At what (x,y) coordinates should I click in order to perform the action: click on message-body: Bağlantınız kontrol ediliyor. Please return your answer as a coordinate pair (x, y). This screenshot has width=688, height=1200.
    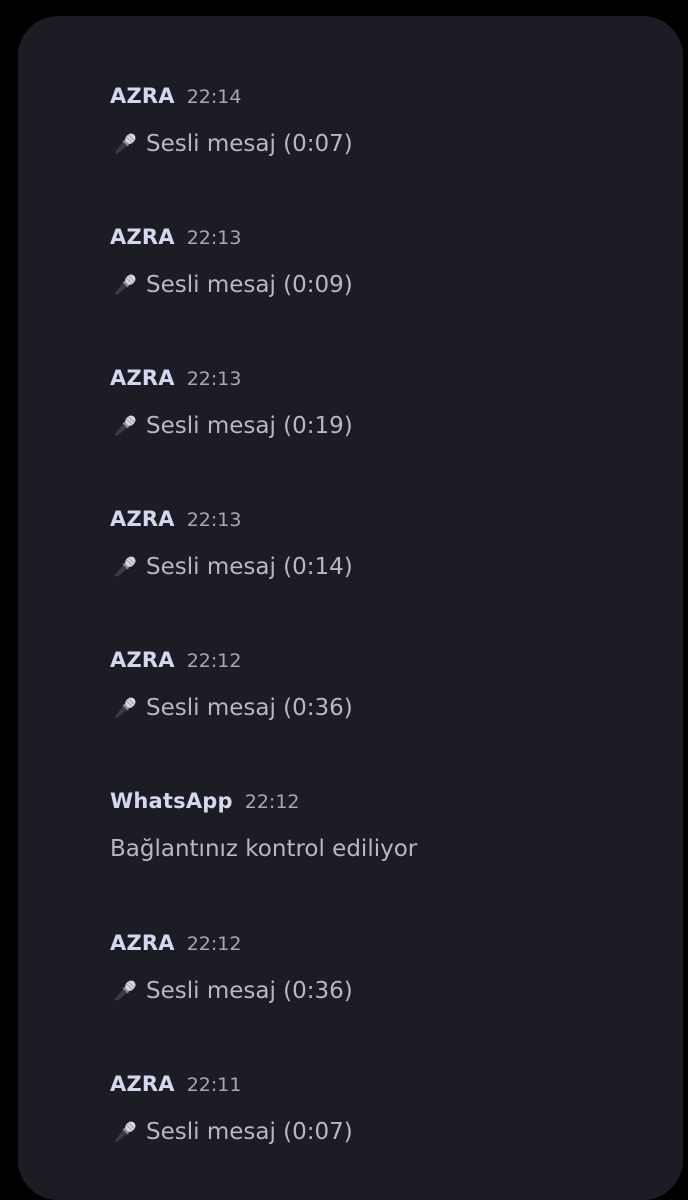
    Looking at the image, I should click on (370, 849).